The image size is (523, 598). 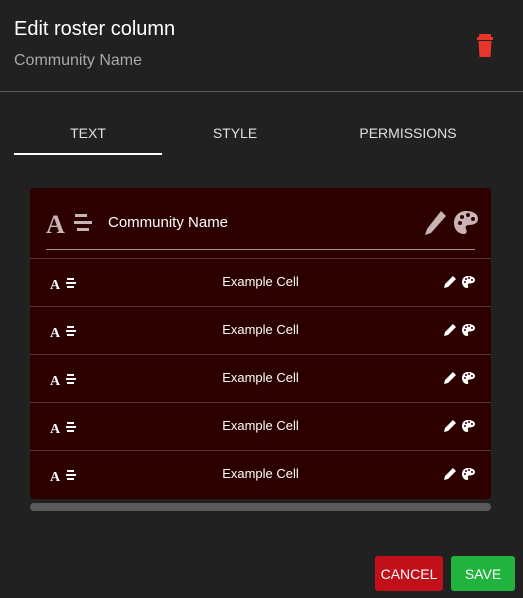 I want to click on text-format-icon: A, so click(x=71, y=225).